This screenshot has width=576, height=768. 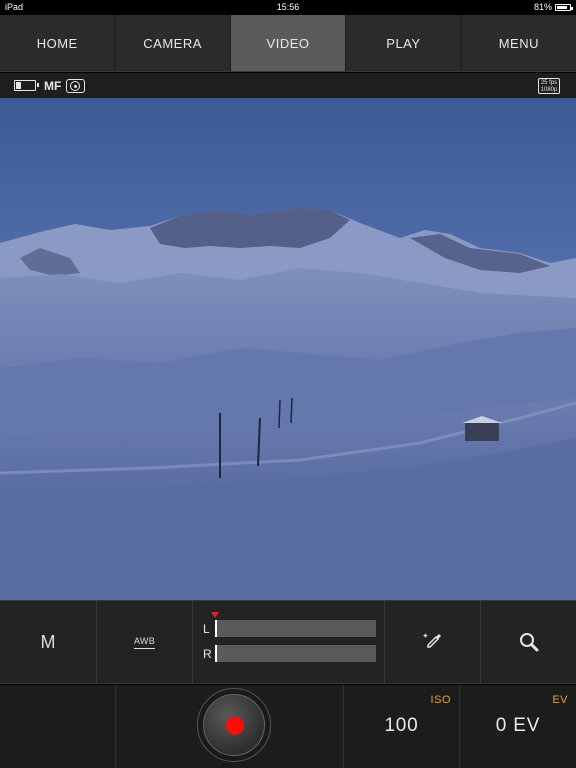 I want to click on zoom-button, so click(x=528, y=642).